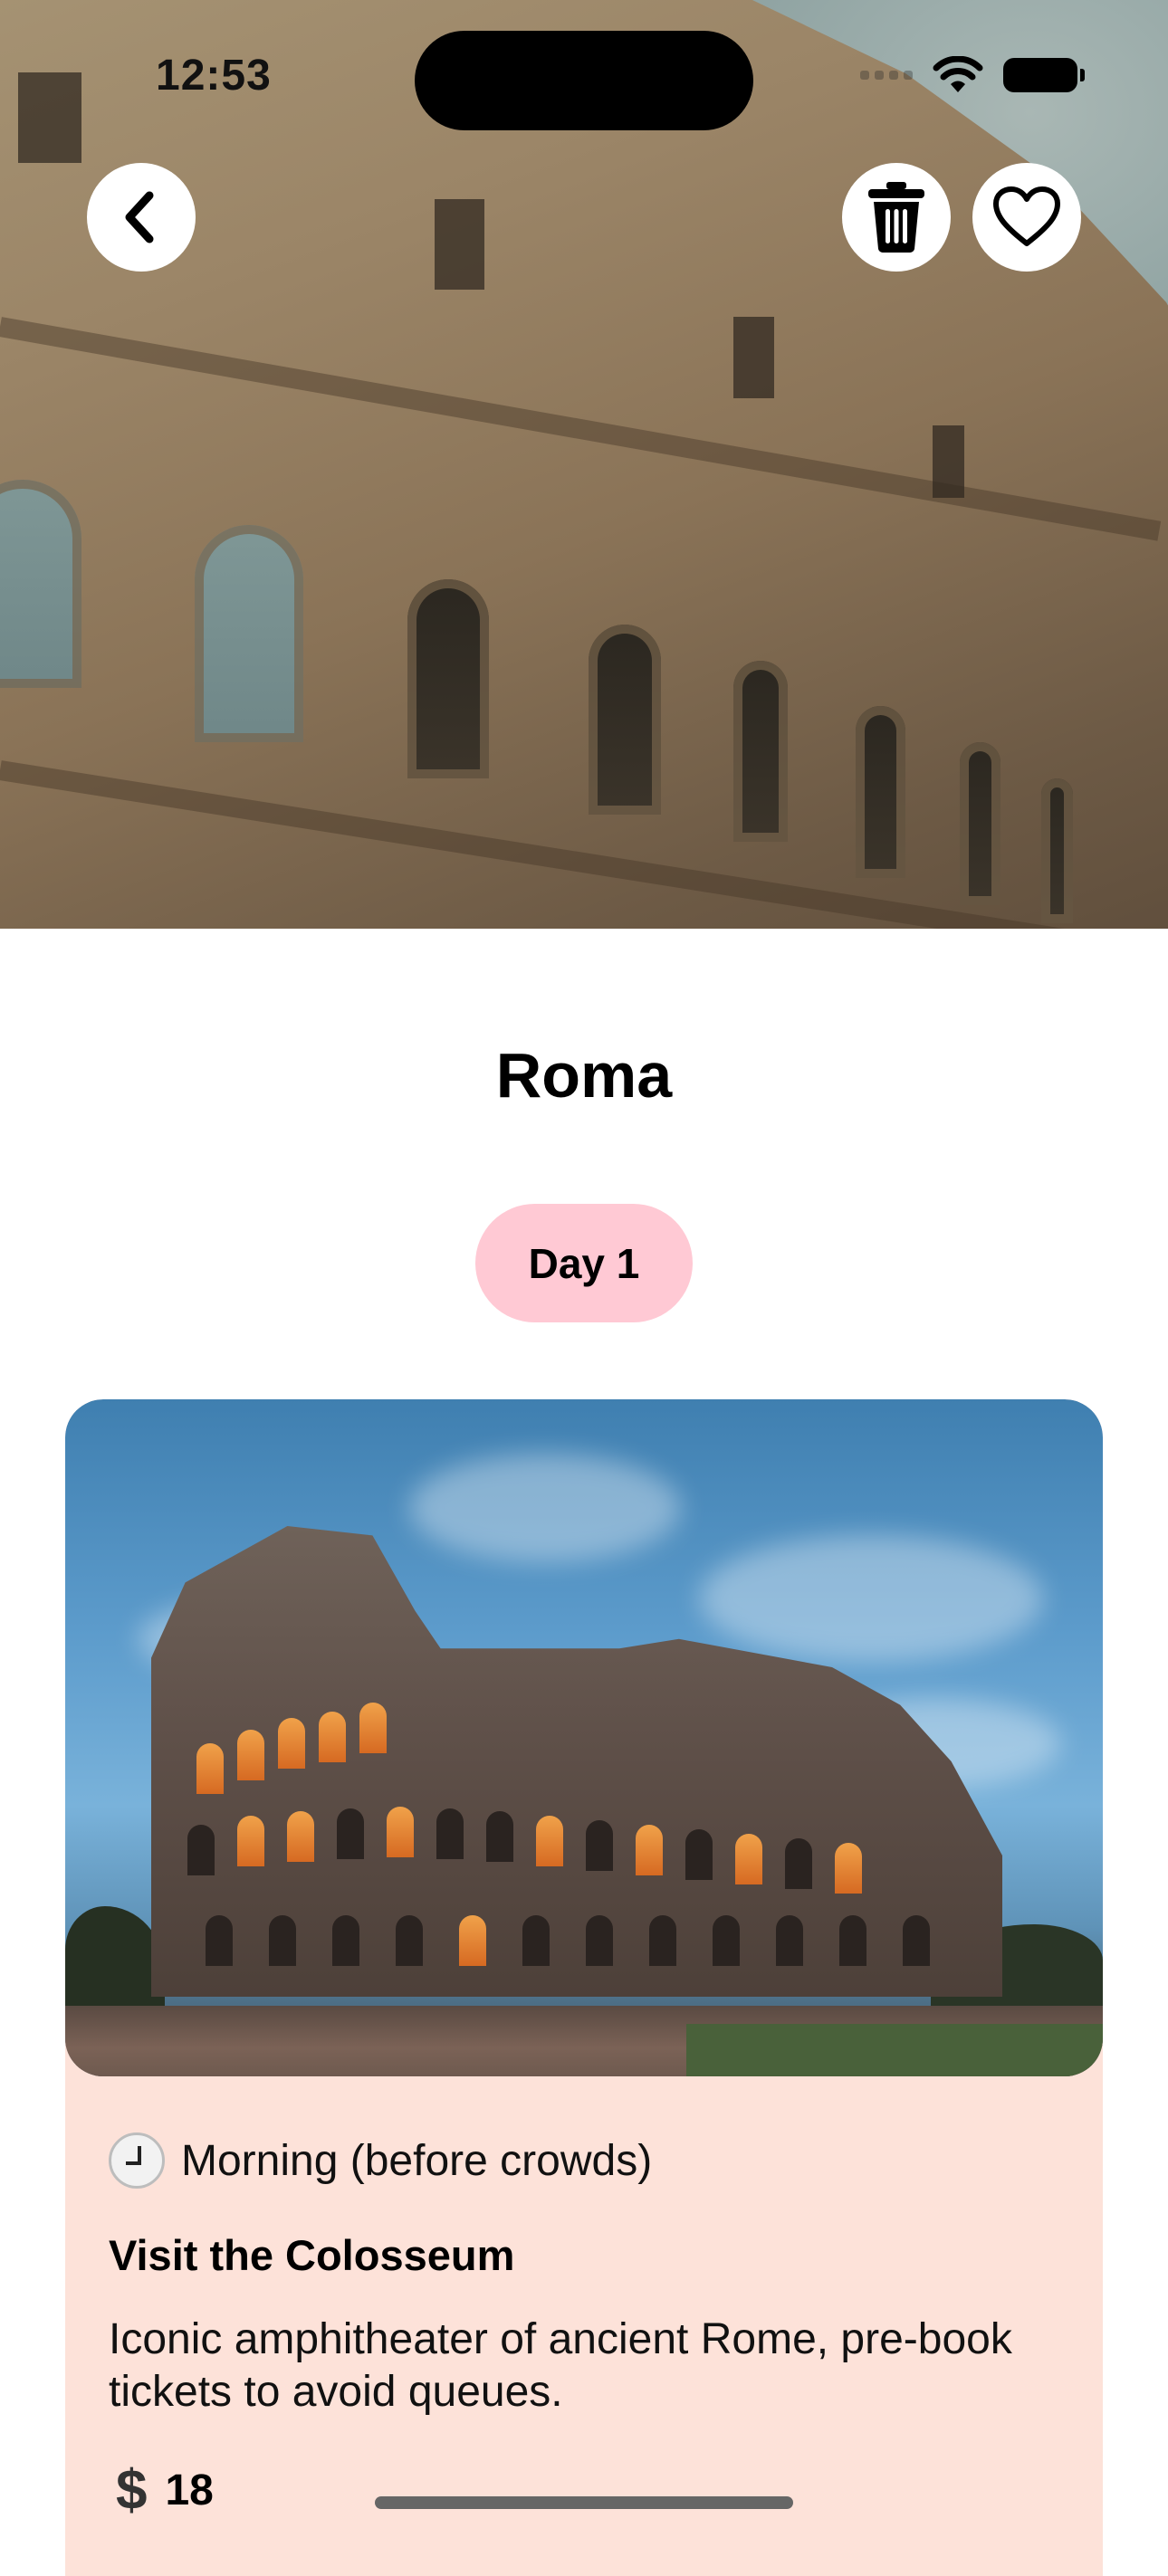  What do you see at coordinates (584, 2502) in the screenshot?
I see `home-indicator` at bounding box center [584, 2502].